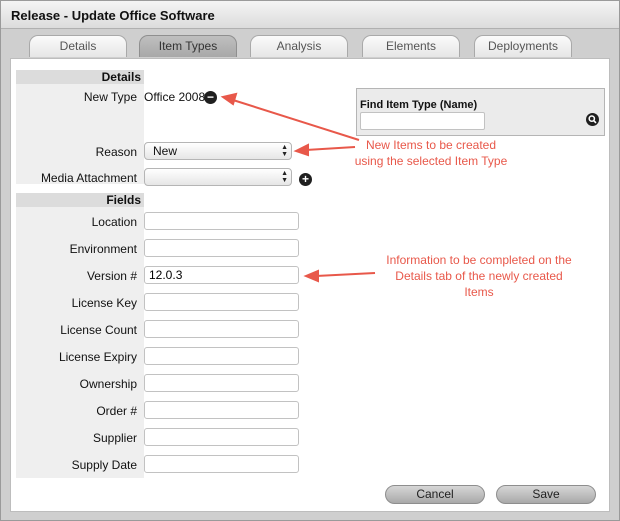  What do you see at coordinates (229, 99) in the screenshot?
I see `new-type-arrowhead` at bounding box center [229, 99].